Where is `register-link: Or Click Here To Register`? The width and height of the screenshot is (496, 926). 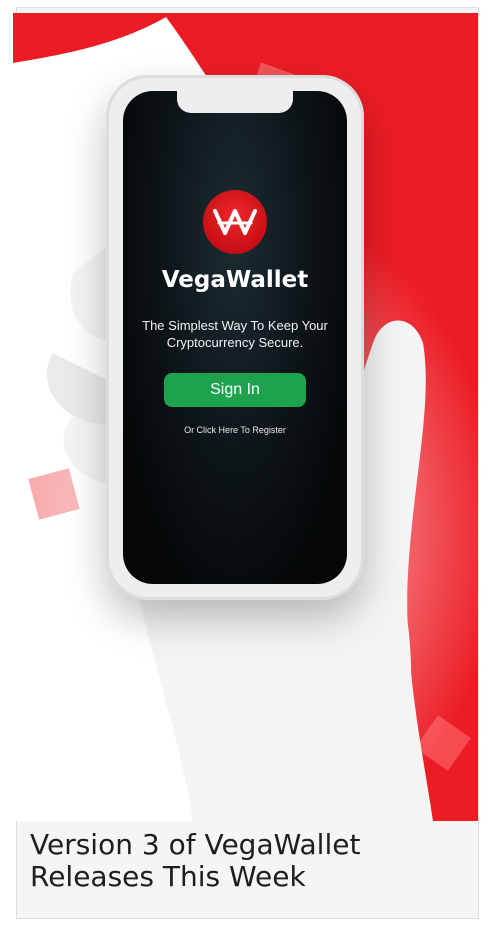
register-link: Or Click Here To Register is located at coordinates (235, 430).